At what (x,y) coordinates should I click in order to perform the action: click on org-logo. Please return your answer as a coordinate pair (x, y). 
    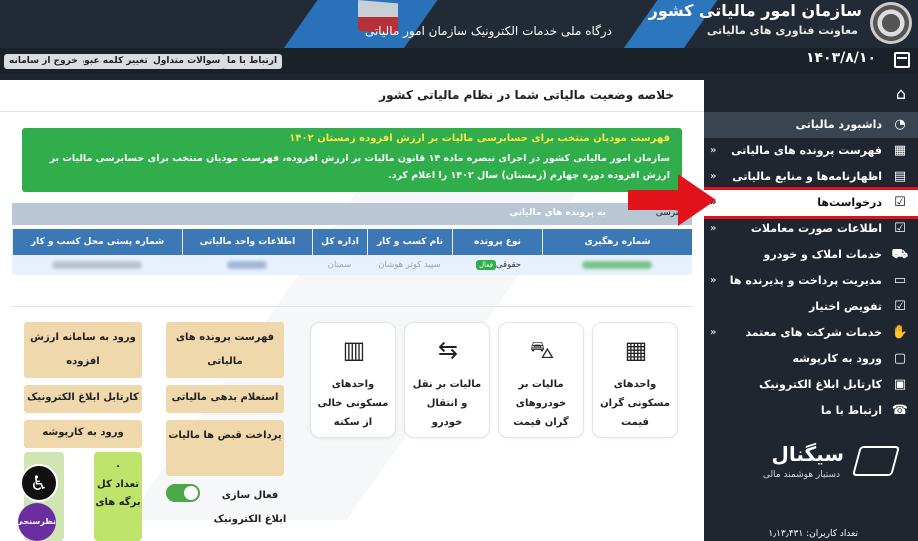
    Looking at the image, I should click on (891, 23).